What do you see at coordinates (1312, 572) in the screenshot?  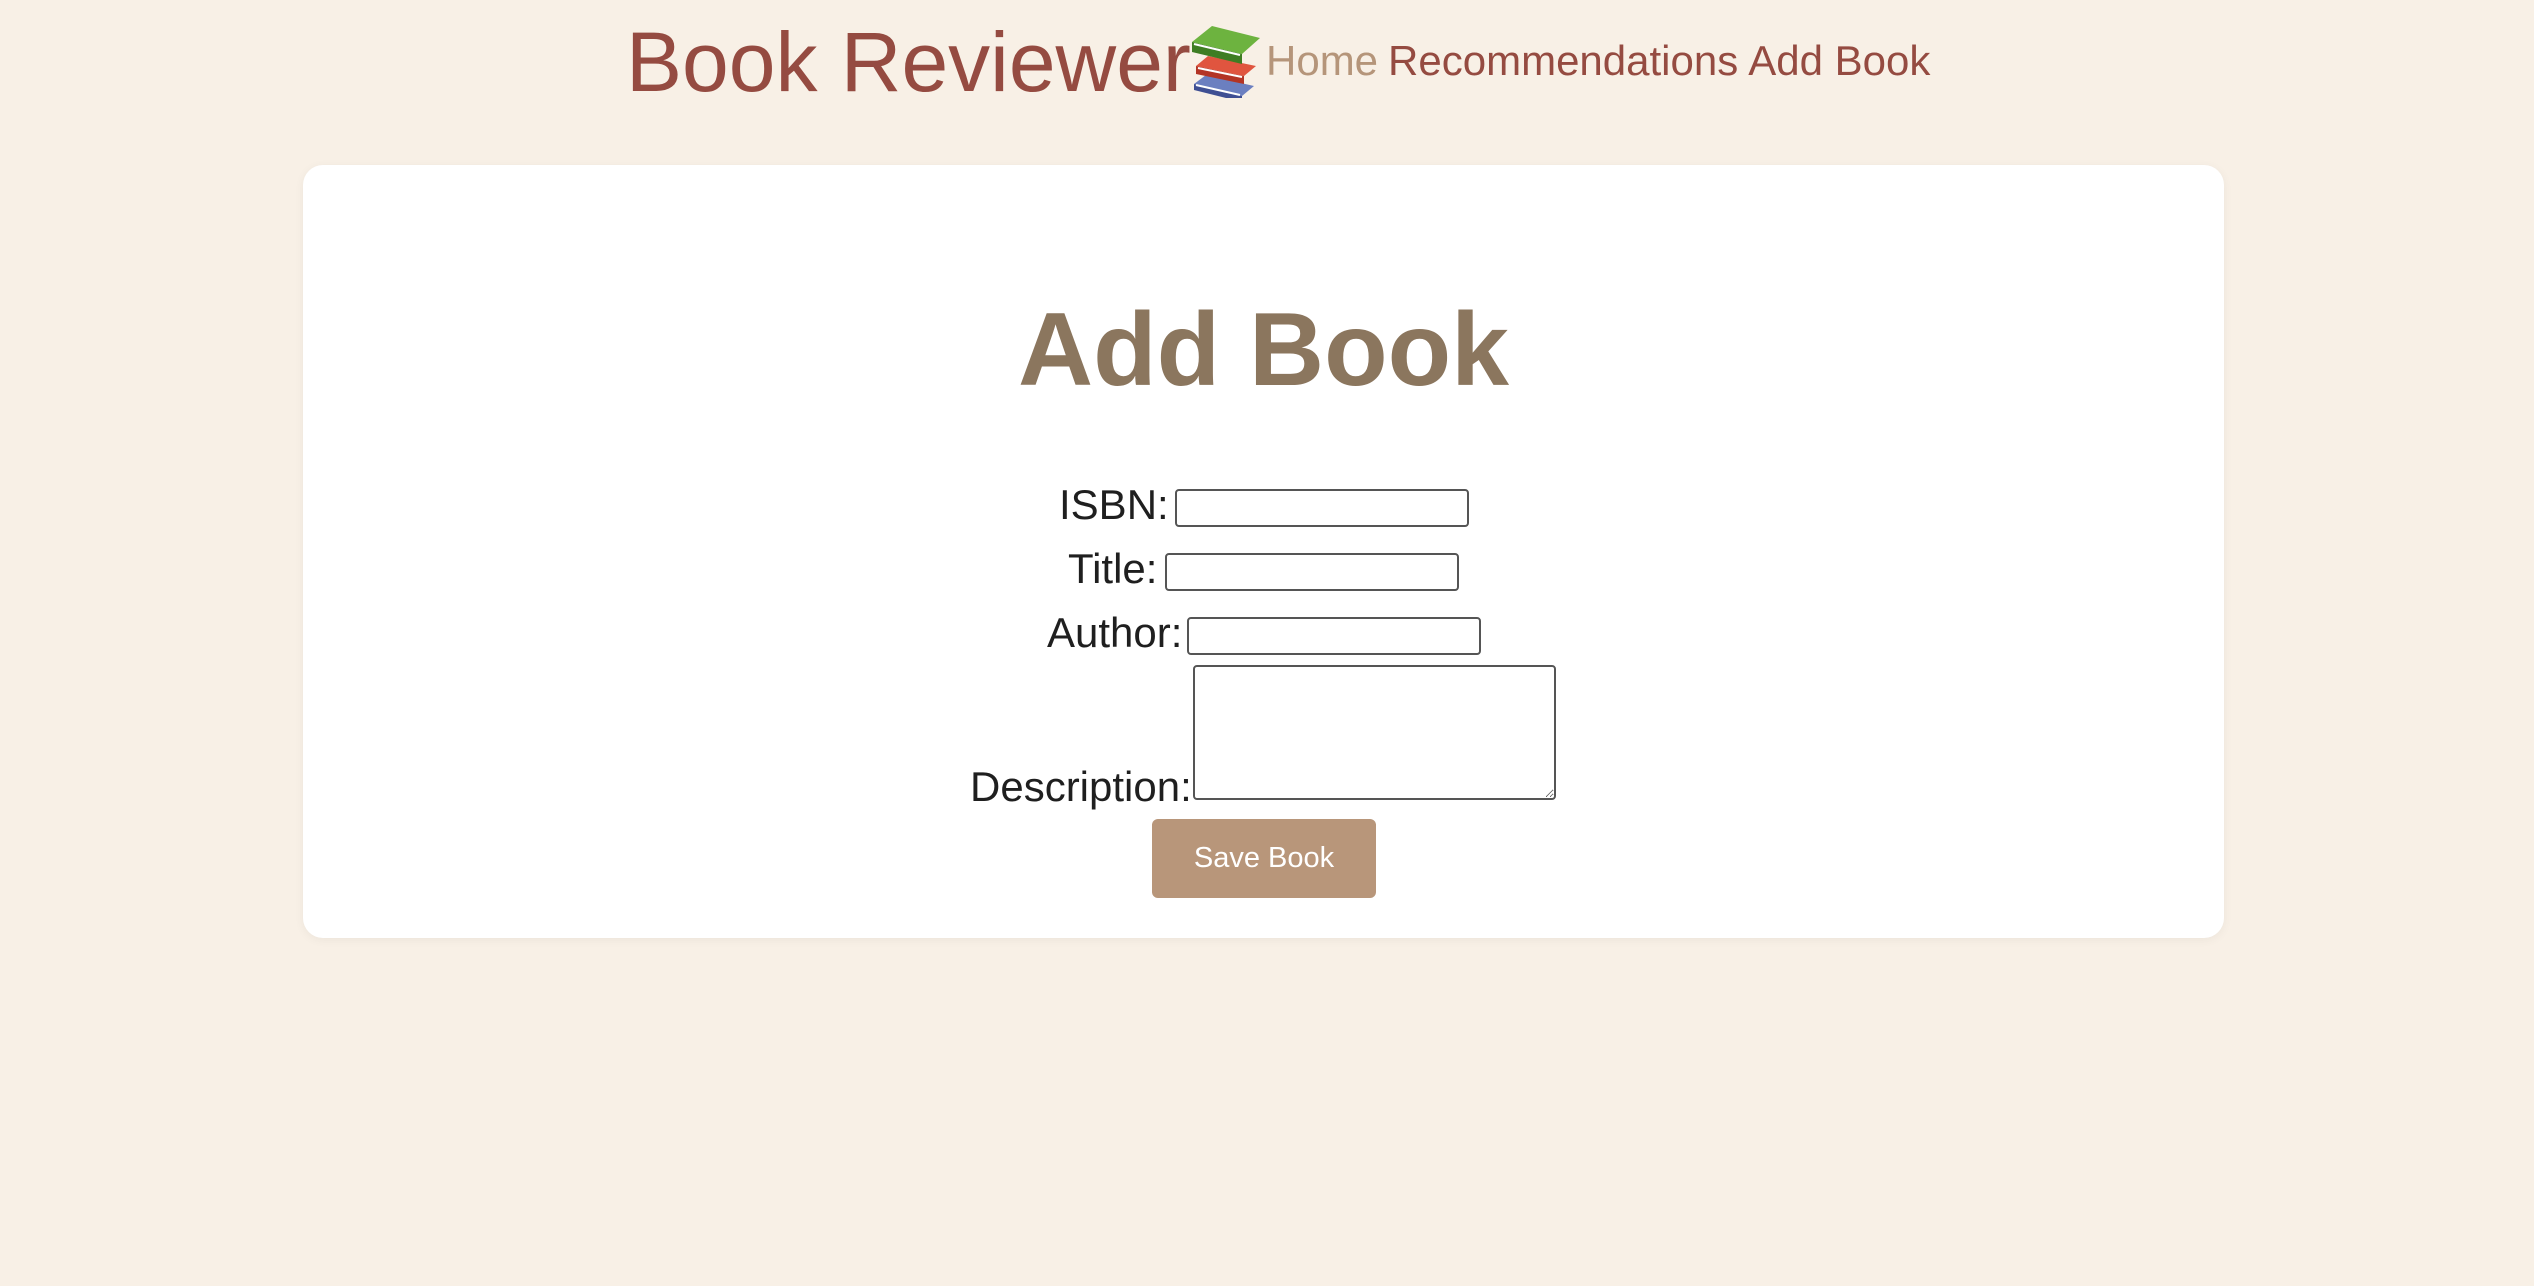 I see `title-input` at bounding box center [1312, 572].